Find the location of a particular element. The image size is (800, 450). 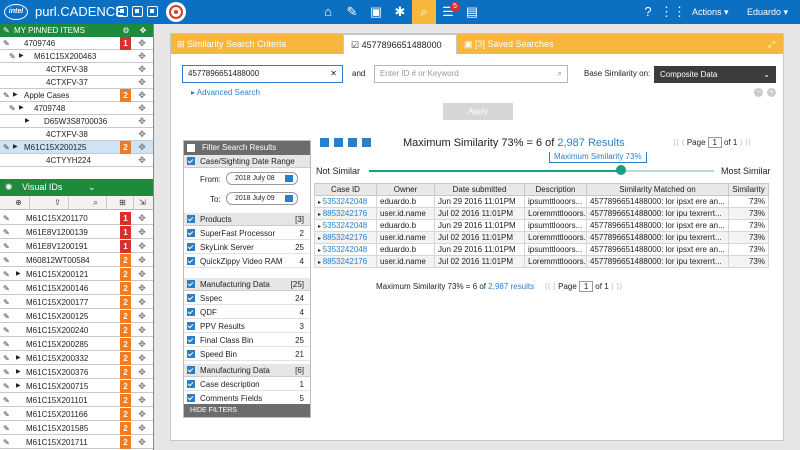

add-icon: ⊕ is located at coordinates (19, 203).